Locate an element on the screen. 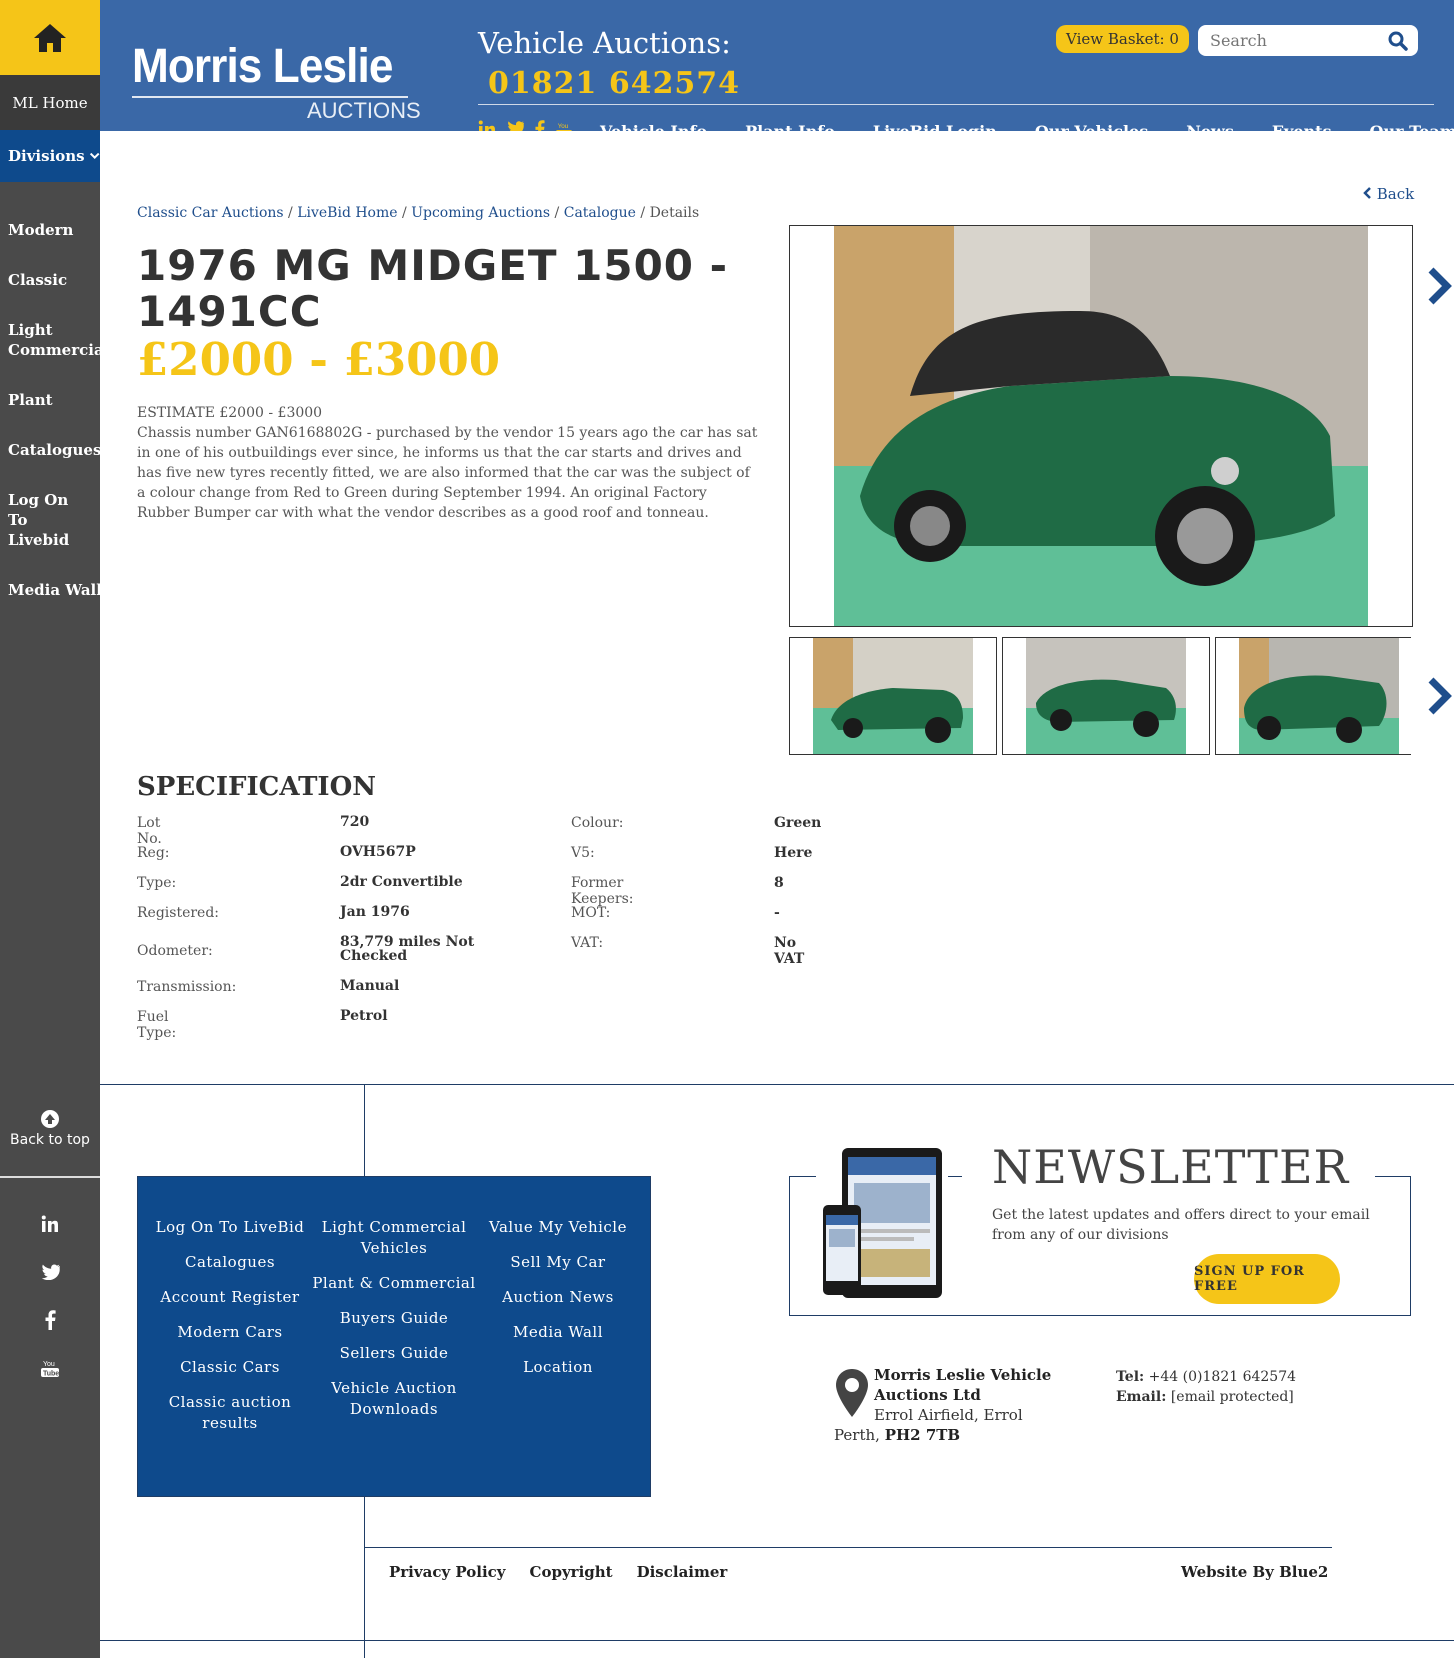 This screenshot has height=1658, width=1454. footer-link: Classic Cars is located at coordinates (230, 1367).